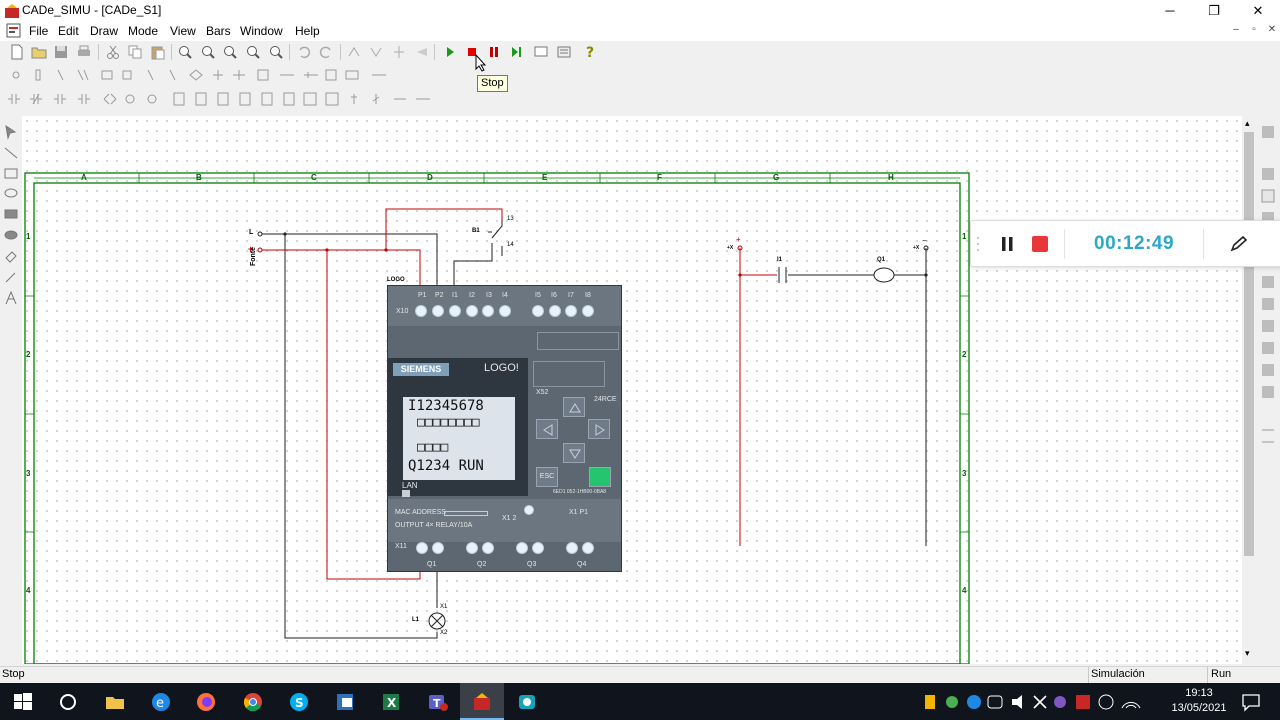  What do you see at coordinates (590, 52) in the screenshot?
I see `help-icon: ?` at bounding box center [590, 52].